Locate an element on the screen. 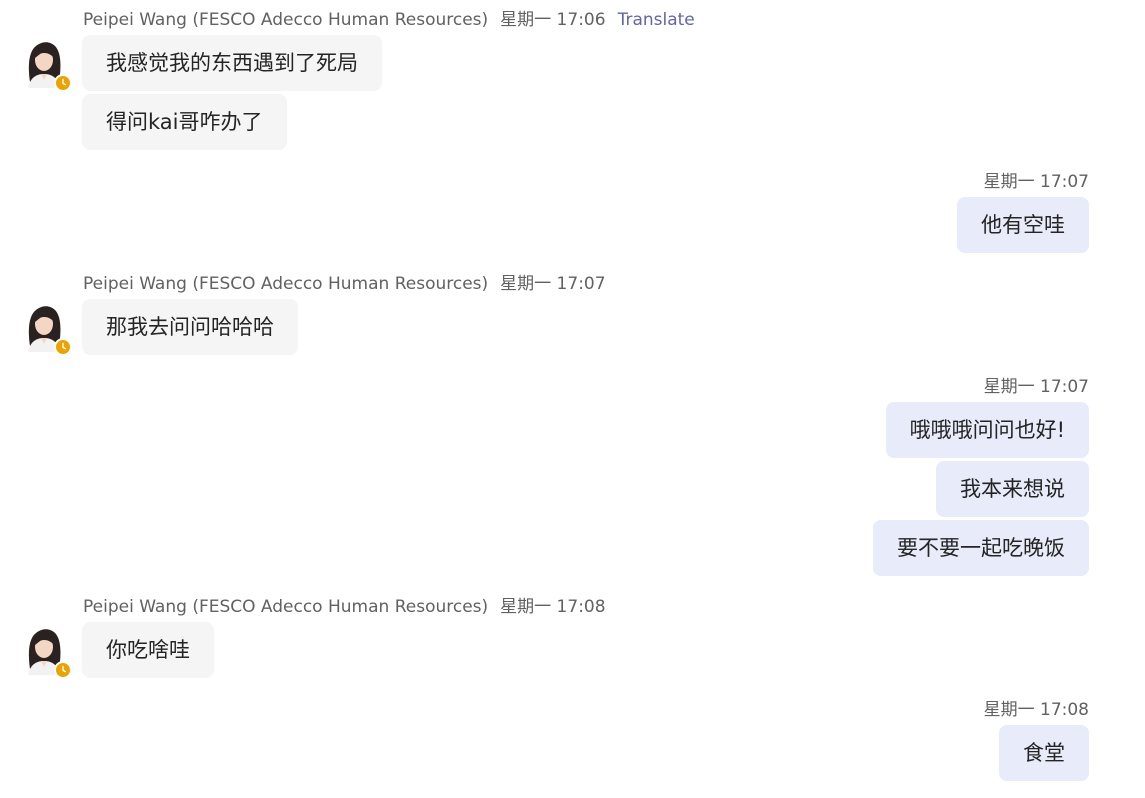  message-timestamp: 星期一 17:06 is located at coordinates (553, 20).